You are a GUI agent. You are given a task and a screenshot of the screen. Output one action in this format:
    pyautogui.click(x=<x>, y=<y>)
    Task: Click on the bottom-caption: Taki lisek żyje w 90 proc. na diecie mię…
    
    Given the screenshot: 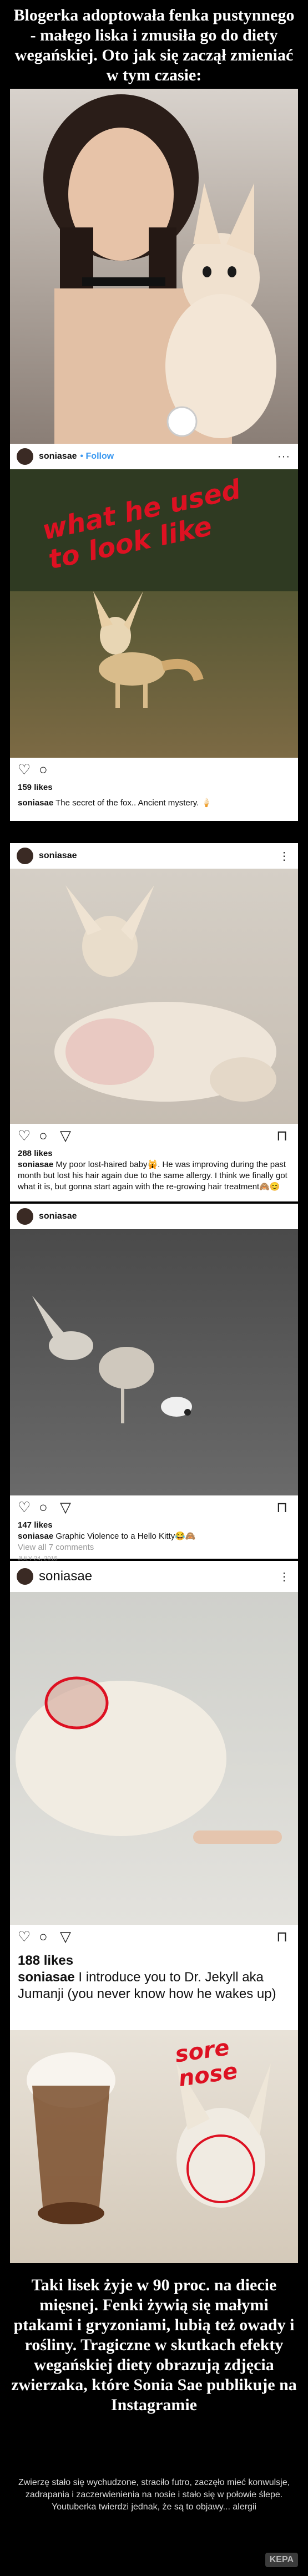 What is the action you would take?
    pyautogui.click(x=154, y=2345)
    